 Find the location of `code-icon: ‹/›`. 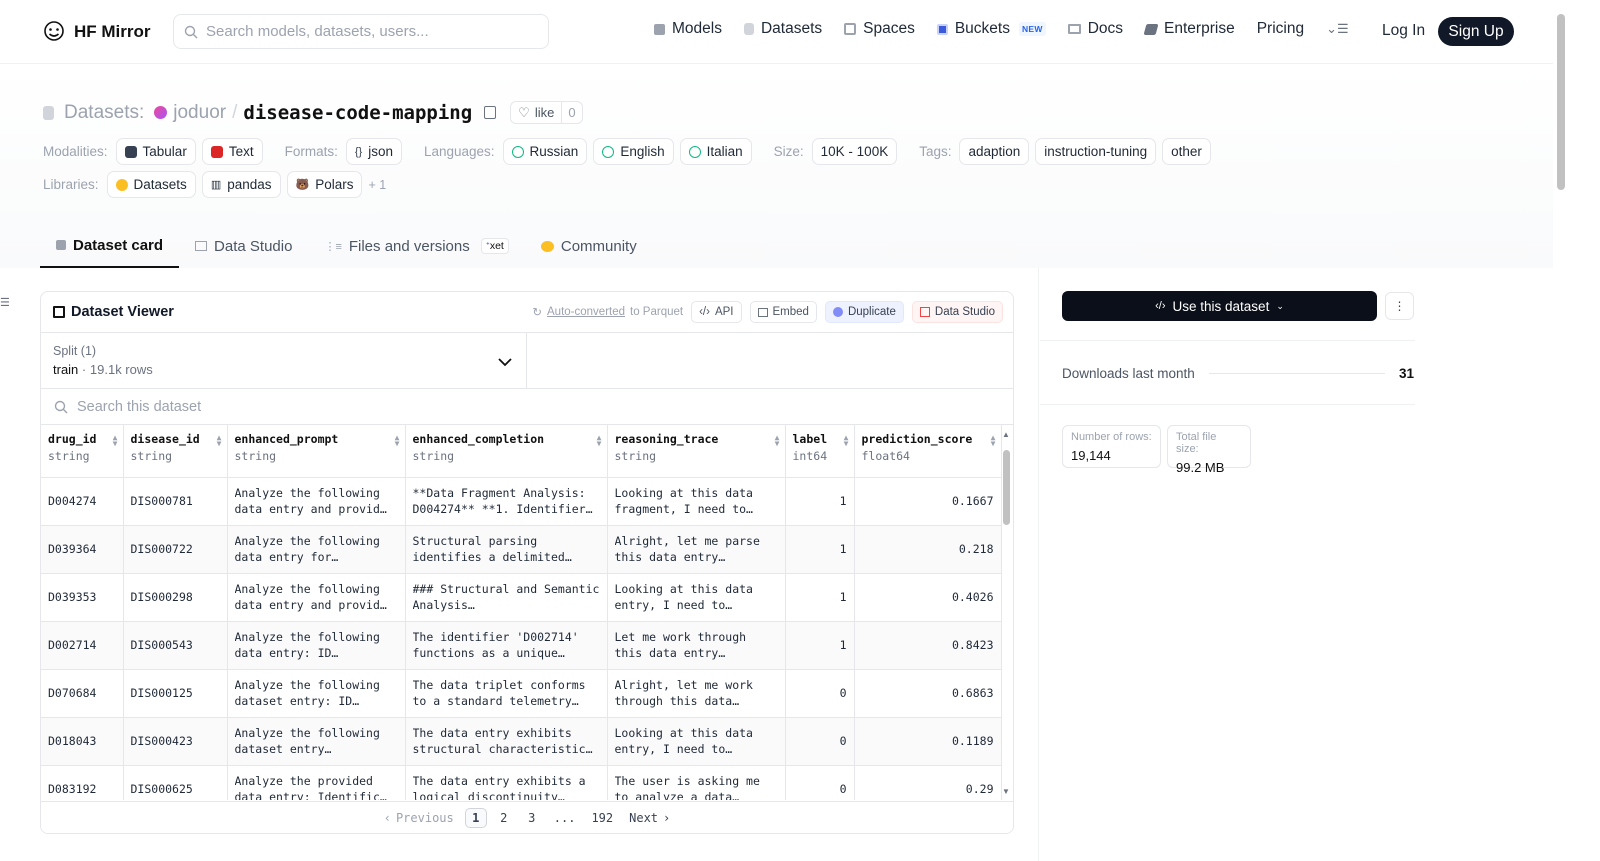

code-icon: ‹/› is located at coordinates (704, 312).